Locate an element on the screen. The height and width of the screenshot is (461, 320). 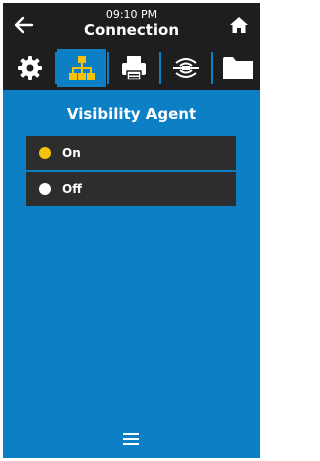
rfid-icon is located at coordinates (185, 68).